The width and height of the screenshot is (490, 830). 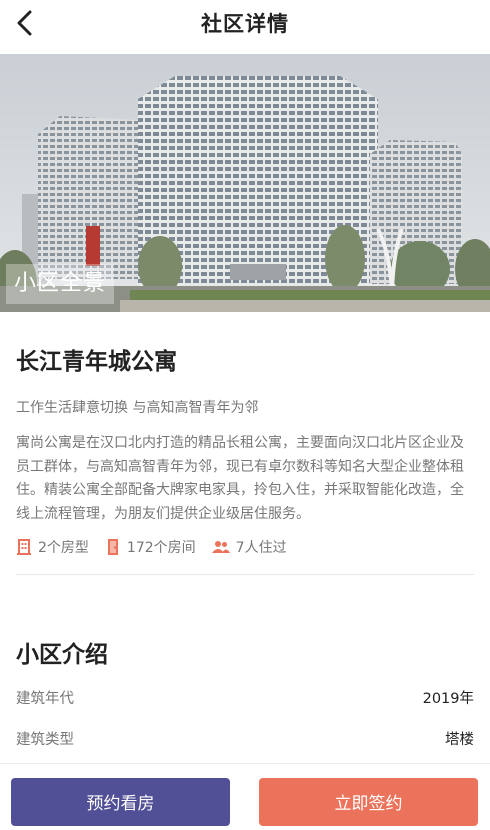 I want to click on book-viewing-button: 预约看房, so click(x=120, y=802).